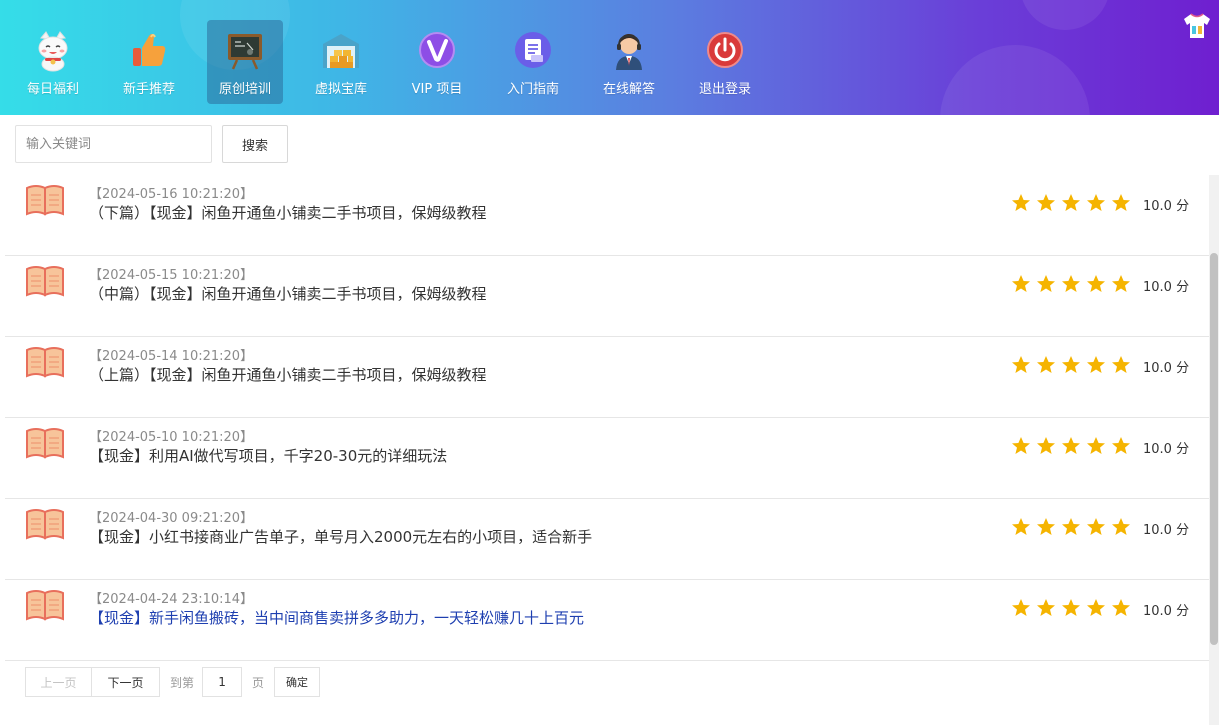  I want to click on nav-item-getting-started: 入门指南, so click(533, 62).